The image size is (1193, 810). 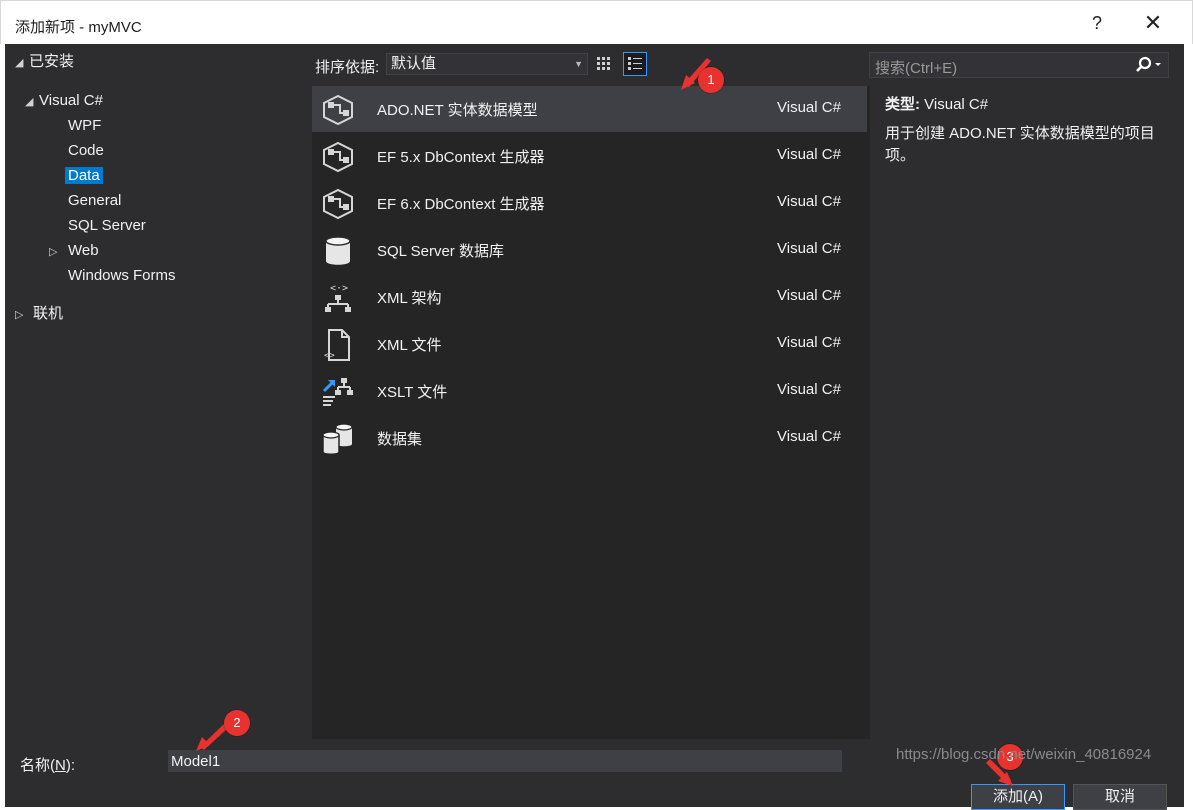 I want to click on annotation-badge: 2, so click(x=237, y=723).